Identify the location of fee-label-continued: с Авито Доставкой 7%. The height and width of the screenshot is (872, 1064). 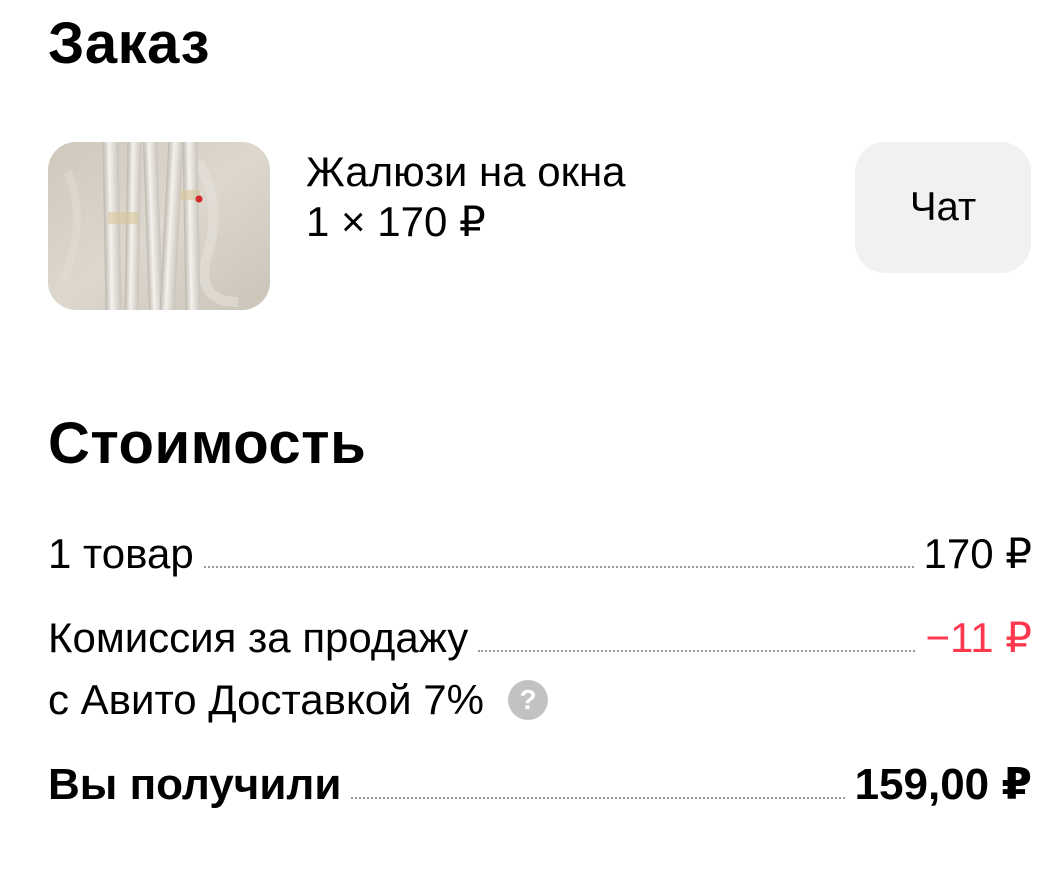
(266, 699).